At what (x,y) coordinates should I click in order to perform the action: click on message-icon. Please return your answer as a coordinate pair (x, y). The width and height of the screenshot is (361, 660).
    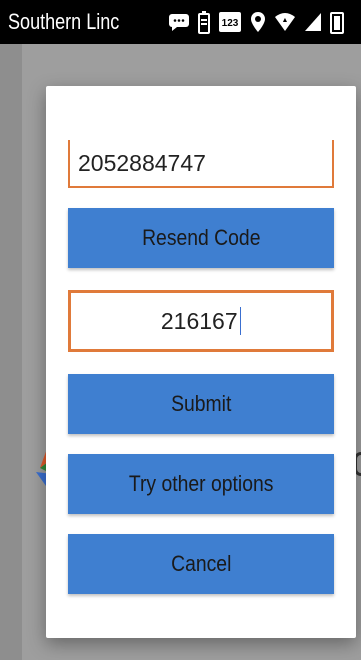
    Looking at the image, I should click on (179, 22).